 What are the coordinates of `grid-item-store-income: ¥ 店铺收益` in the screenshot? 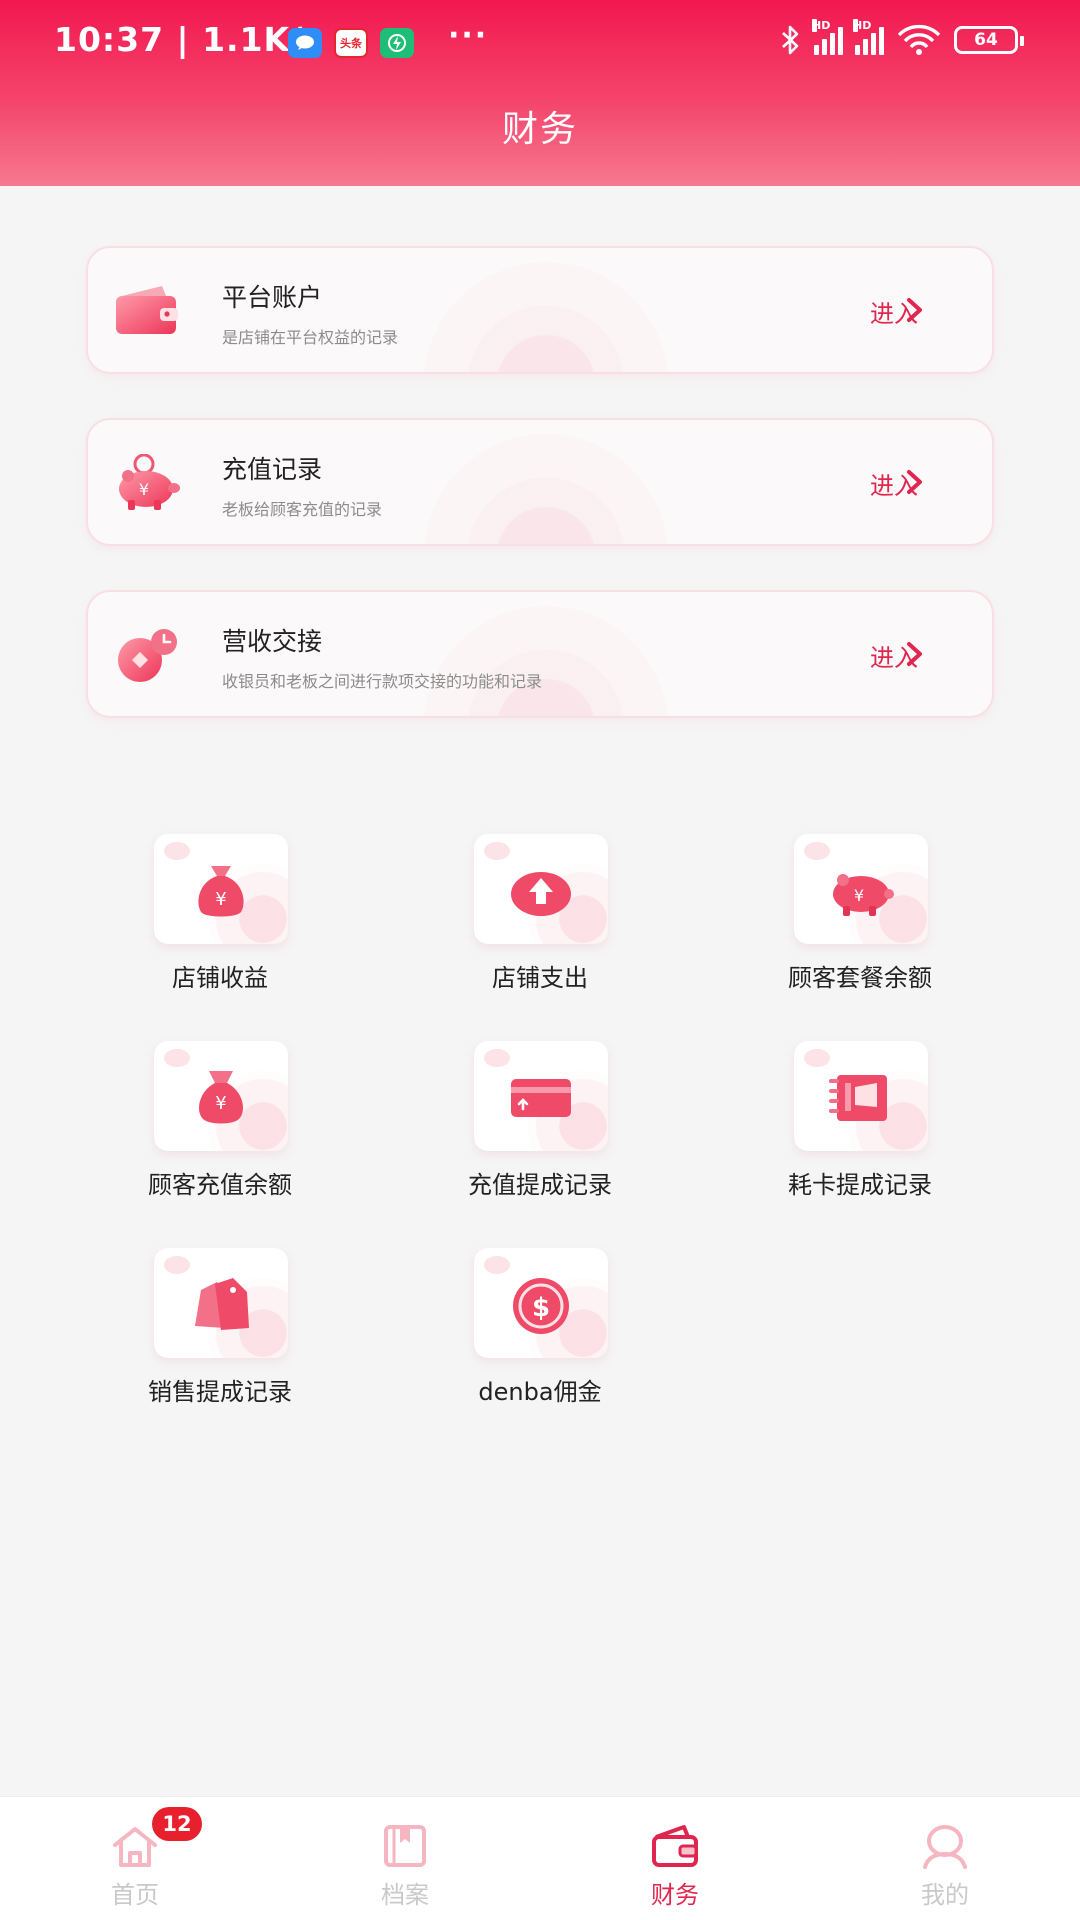 It's located at (220, 919).